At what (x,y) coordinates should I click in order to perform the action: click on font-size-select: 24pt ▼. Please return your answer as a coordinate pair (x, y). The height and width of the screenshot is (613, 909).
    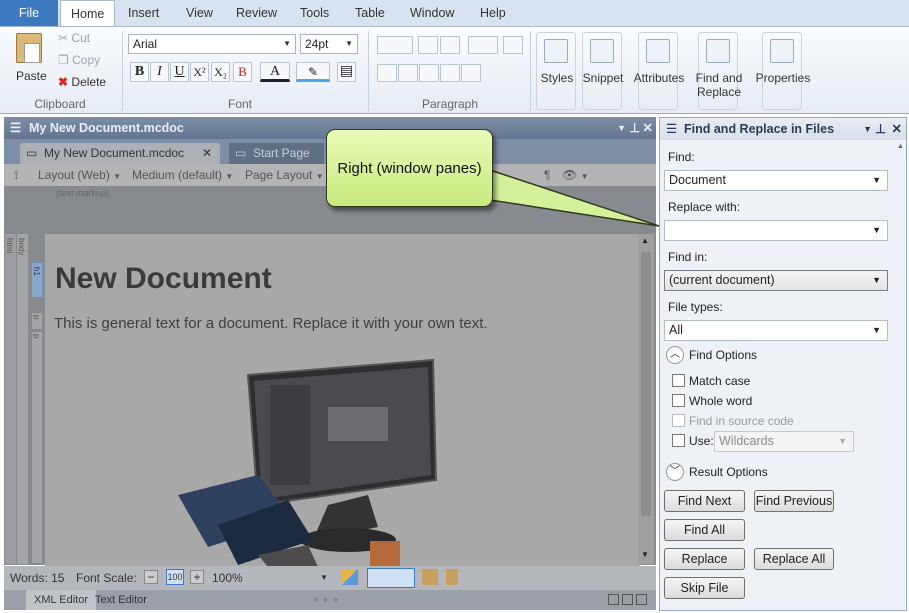
    Looking at the image, I should click on (329, 44).